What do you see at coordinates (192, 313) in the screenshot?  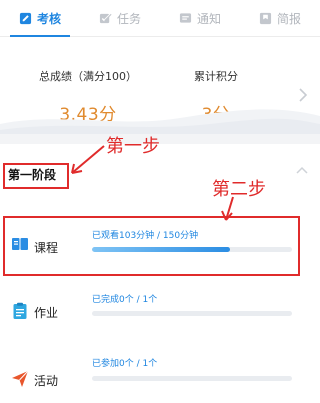 I see `homework-progress-bar` at bounding box center [192, 313].